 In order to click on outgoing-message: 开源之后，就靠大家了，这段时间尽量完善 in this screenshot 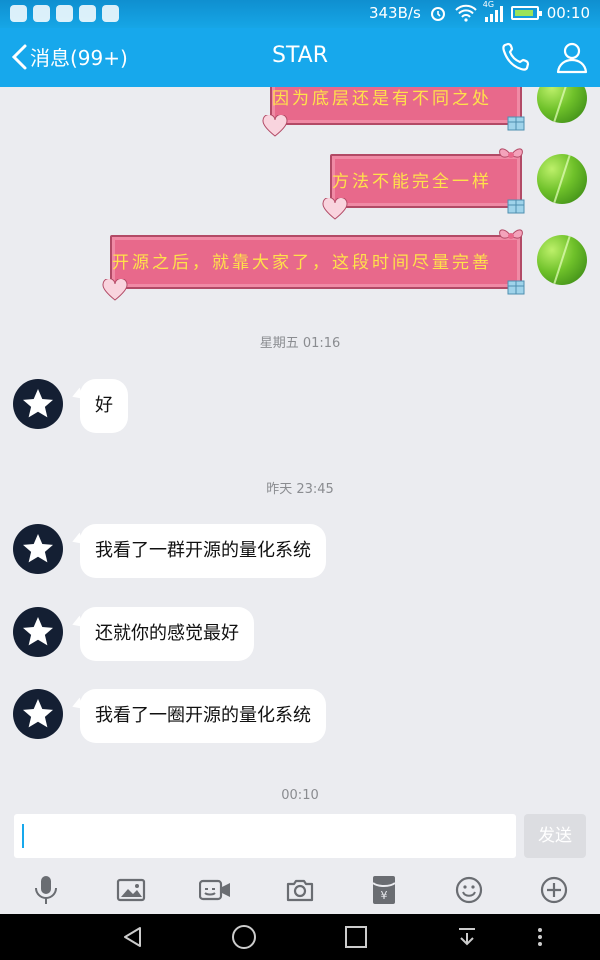, I will do `click(313, 265)`.